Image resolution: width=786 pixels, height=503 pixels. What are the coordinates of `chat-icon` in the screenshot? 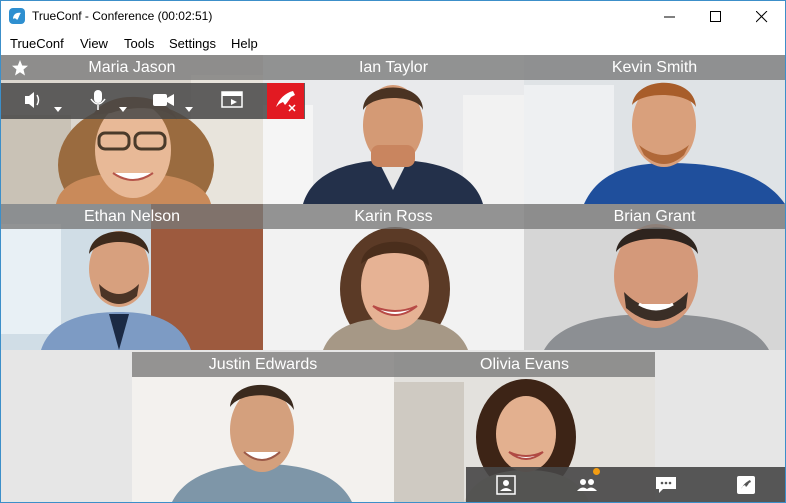 It's located at (666, 485).